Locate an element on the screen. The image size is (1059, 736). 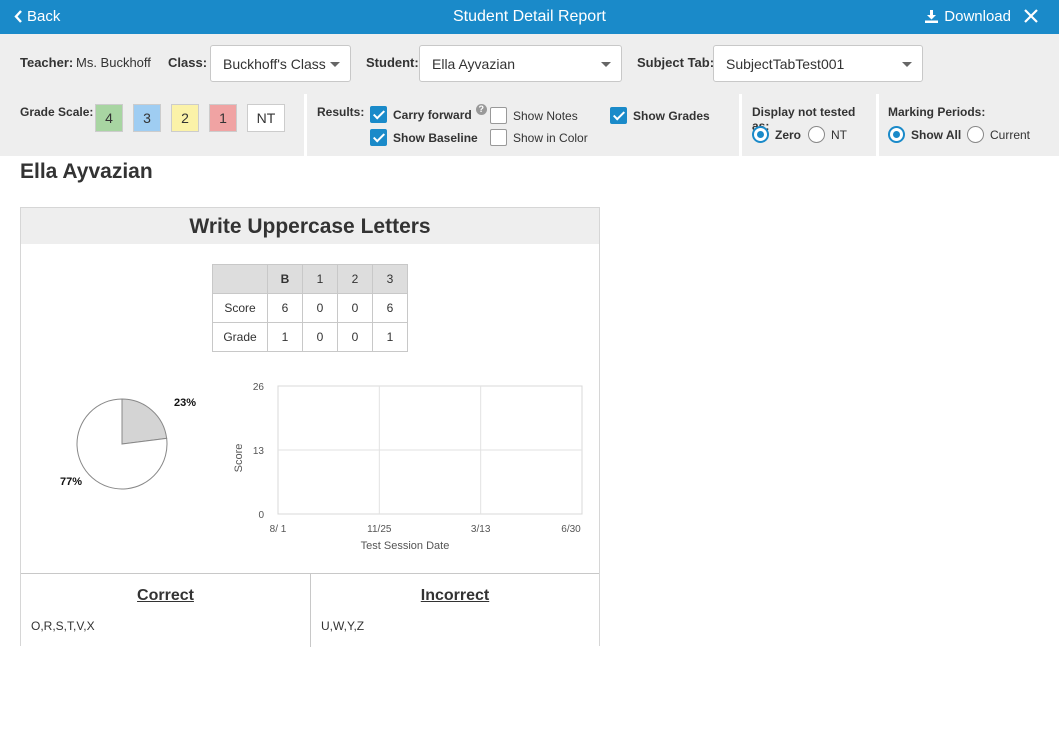
show-baseline-checkbox: Show Baseline is located at coordinates (424, 137).